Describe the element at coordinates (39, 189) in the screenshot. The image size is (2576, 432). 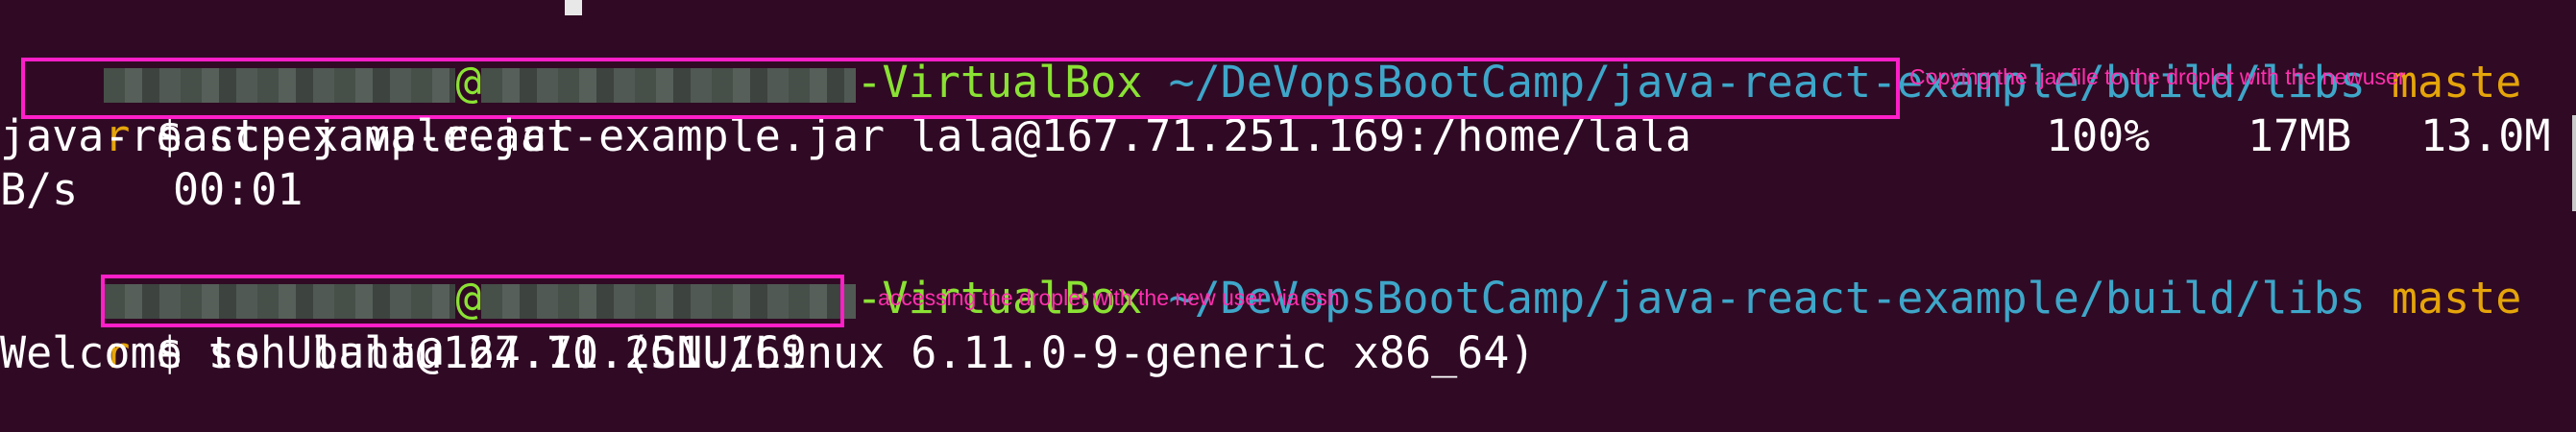
I see `scp-output-rate-unit: B/s` at that location.